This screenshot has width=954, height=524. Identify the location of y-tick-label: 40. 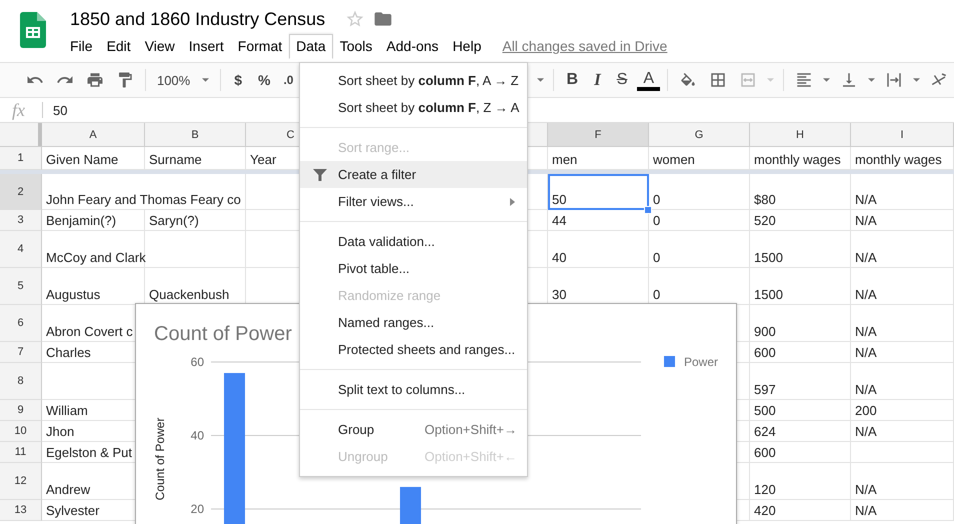
(197, 435).